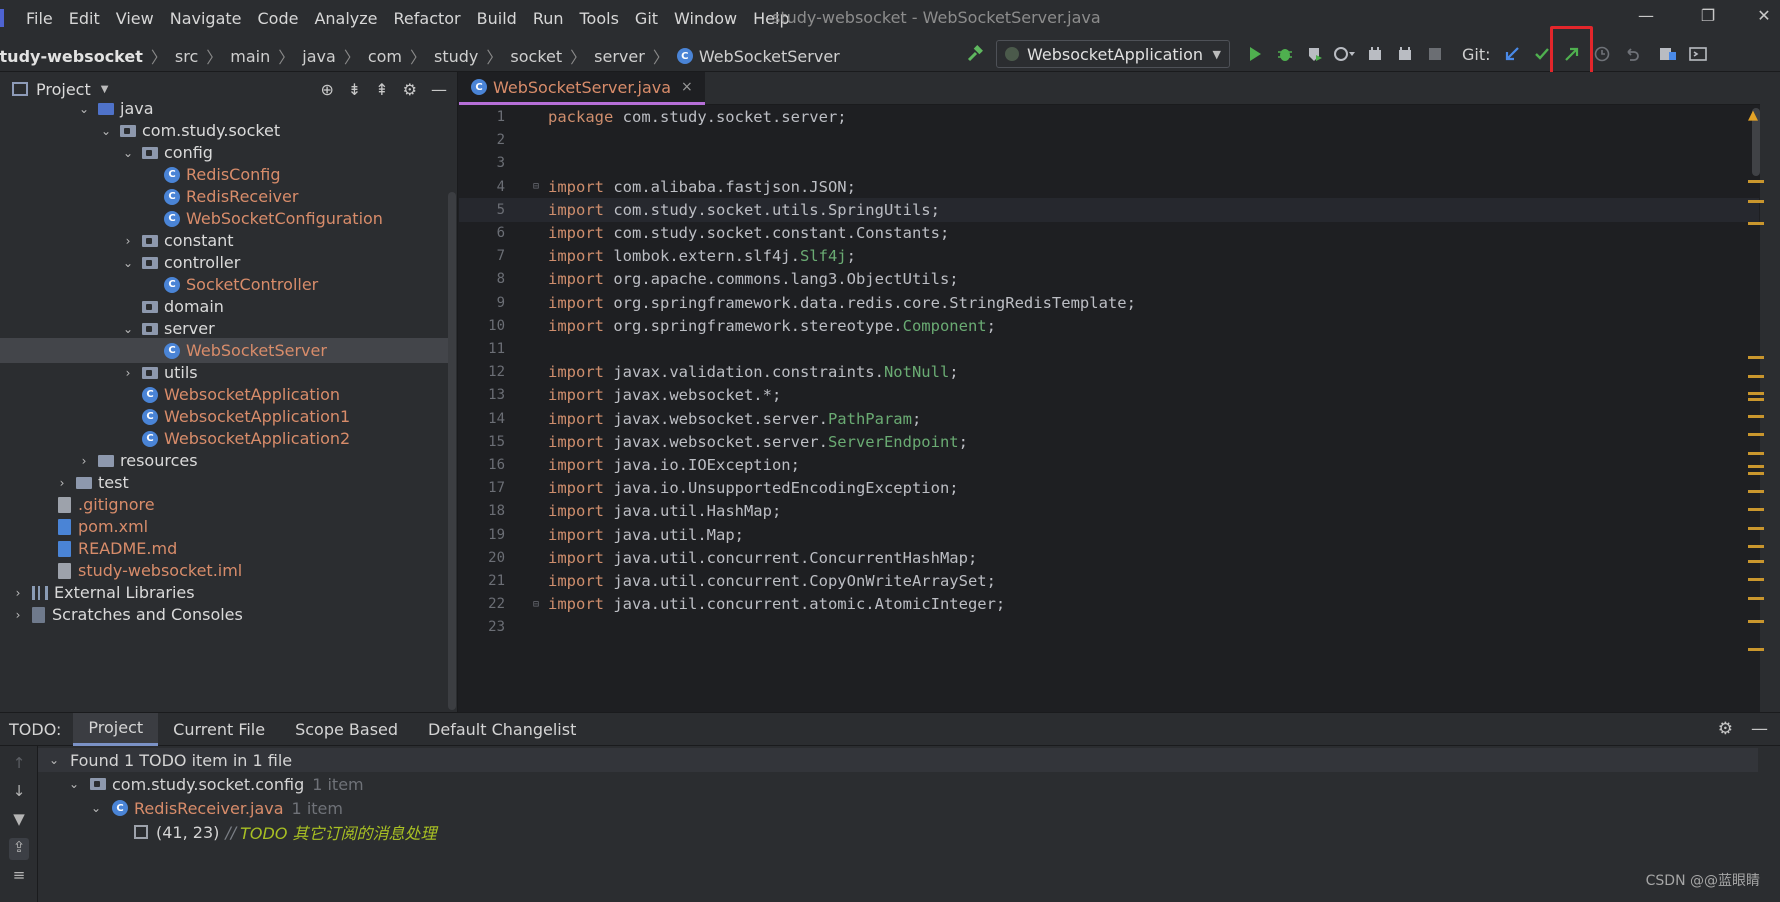 Image resolution: width=1780 pixels, height=902 pixels. I want to click on run-configuration-select: WebsocketApplication ▼, so click(1113, 54).